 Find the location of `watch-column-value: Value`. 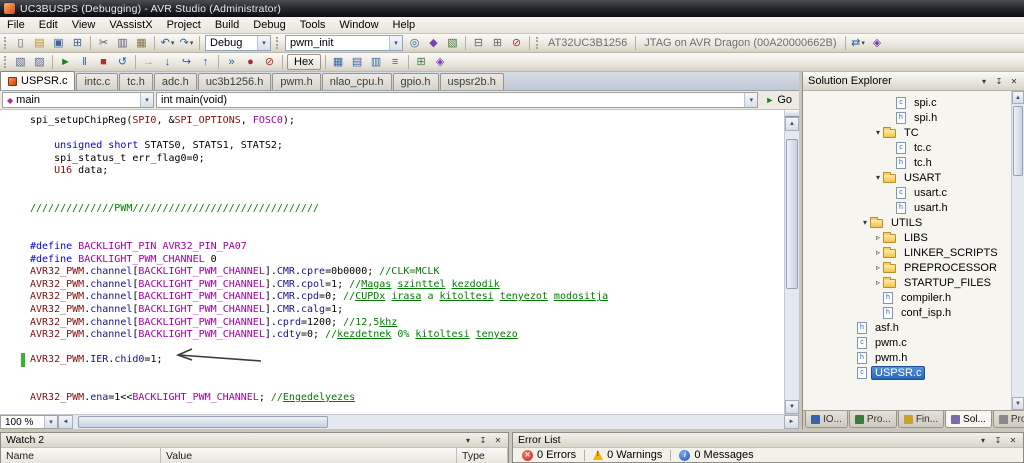

watch-column-value: Value is located at coordinates (309, 455).